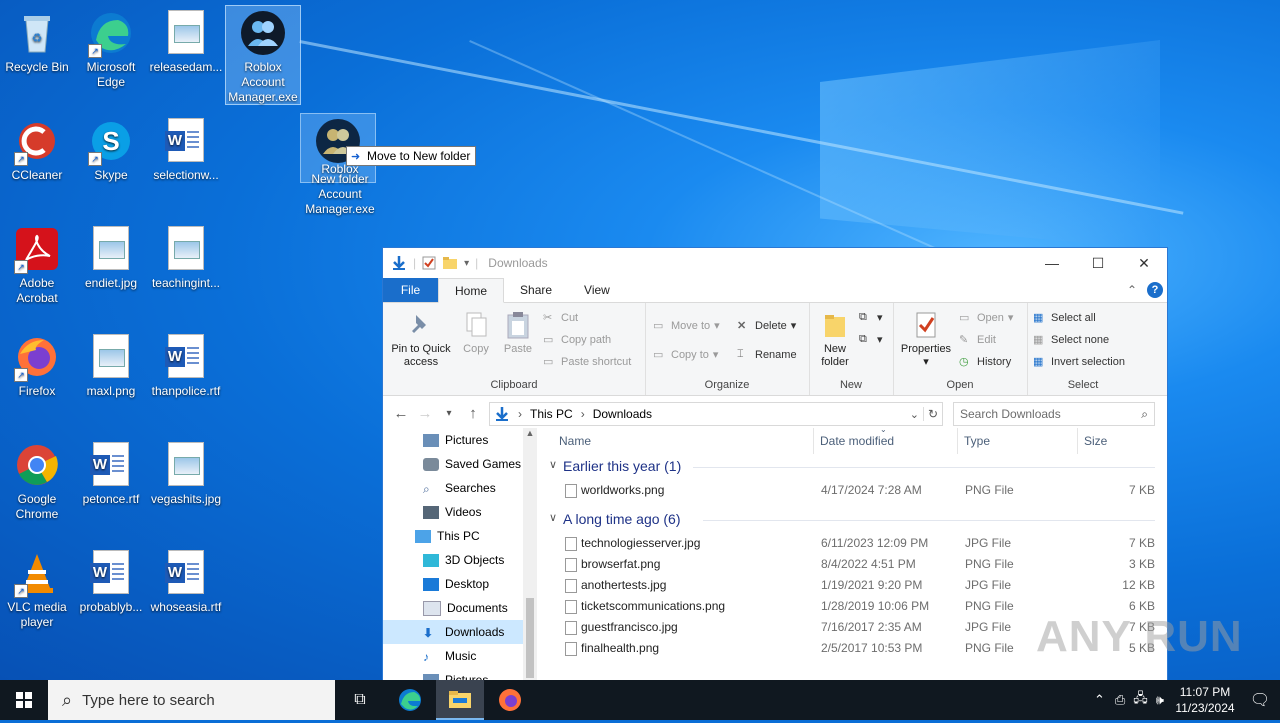  I want to click on history-button: ◷ History, so click(985, 362).